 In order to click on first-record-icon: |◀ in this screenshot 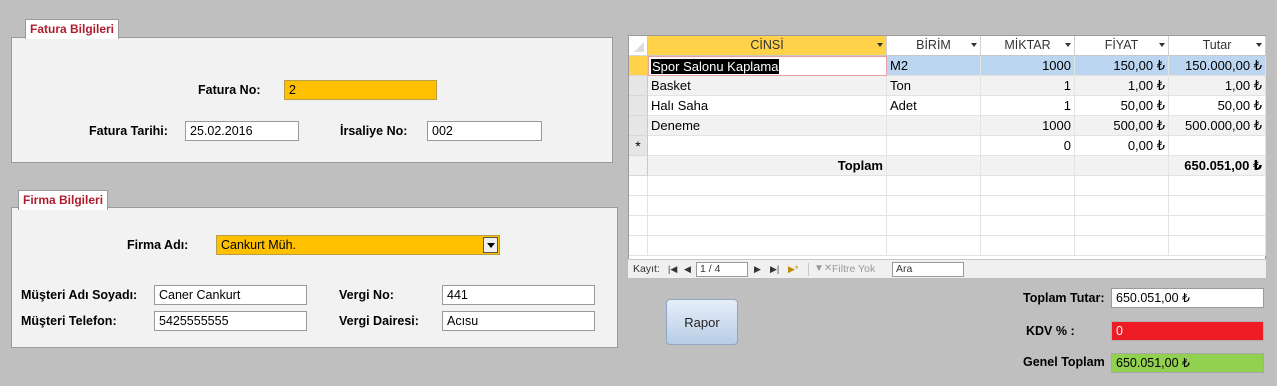, I will do `click(672, 269)`.